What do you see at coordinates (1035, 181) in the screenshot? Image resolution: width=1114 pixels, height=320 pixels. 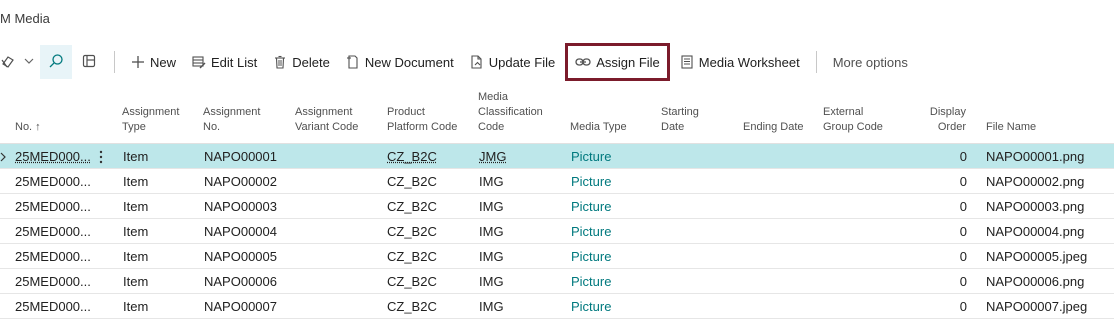 I see `cell-file-name: NAPO00002.png` at bounding box center [1035, 181].